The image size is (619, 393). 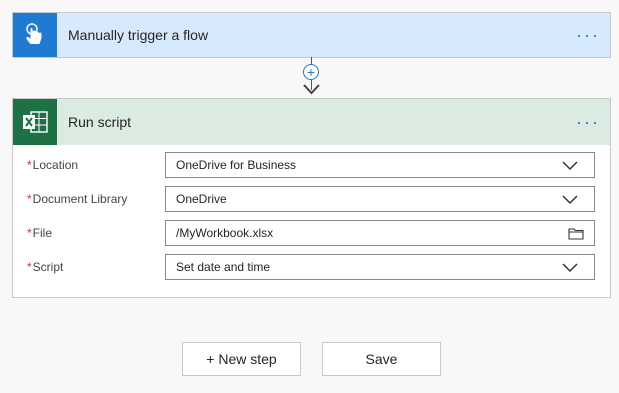 I want to click on file-value: /MyWorkbook.xlsx, so click(x=225, y=233).